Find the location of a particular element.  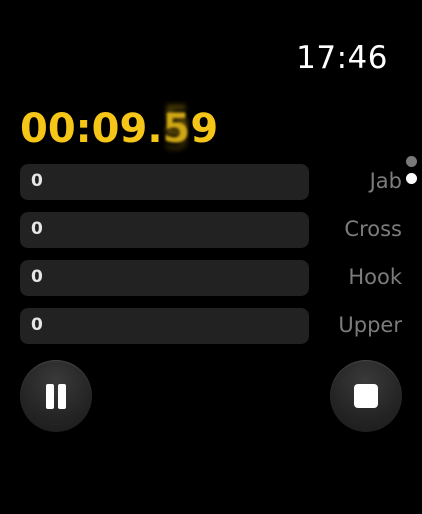

timer-main: 00:09. is located at coordinates (91, 129).